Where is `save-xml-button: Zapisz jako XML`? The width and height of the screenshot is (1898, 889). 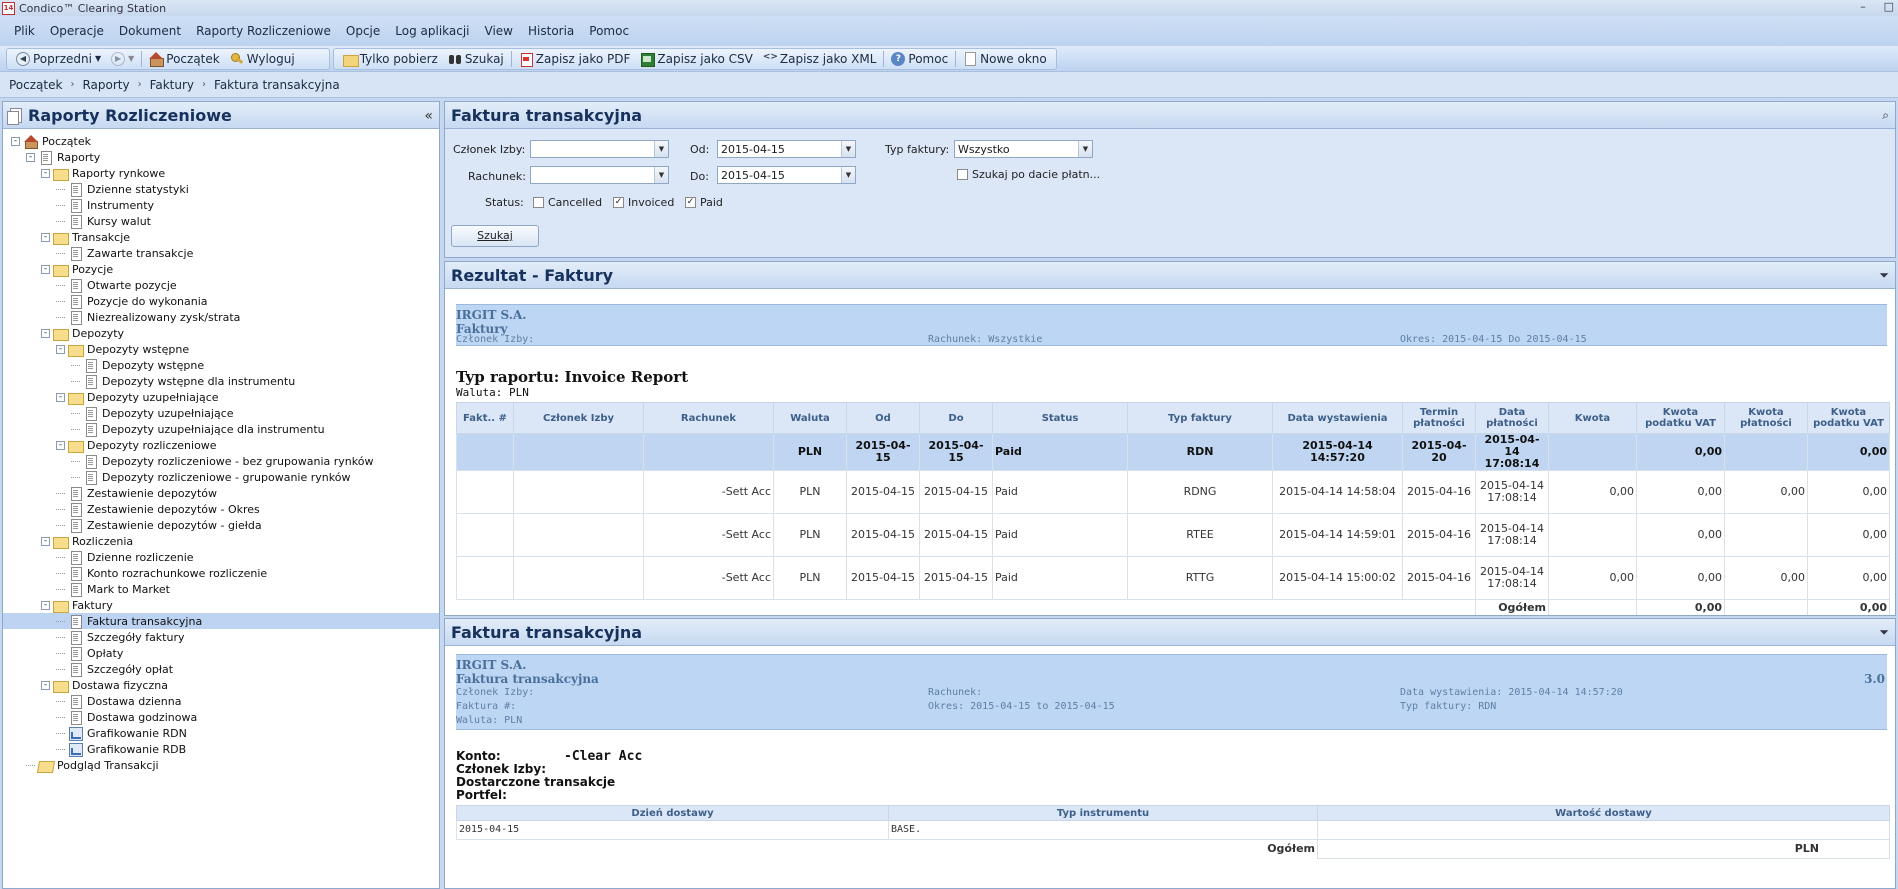 save-xml-button: Zapisz jako XML is located at coordinates (820, 59).